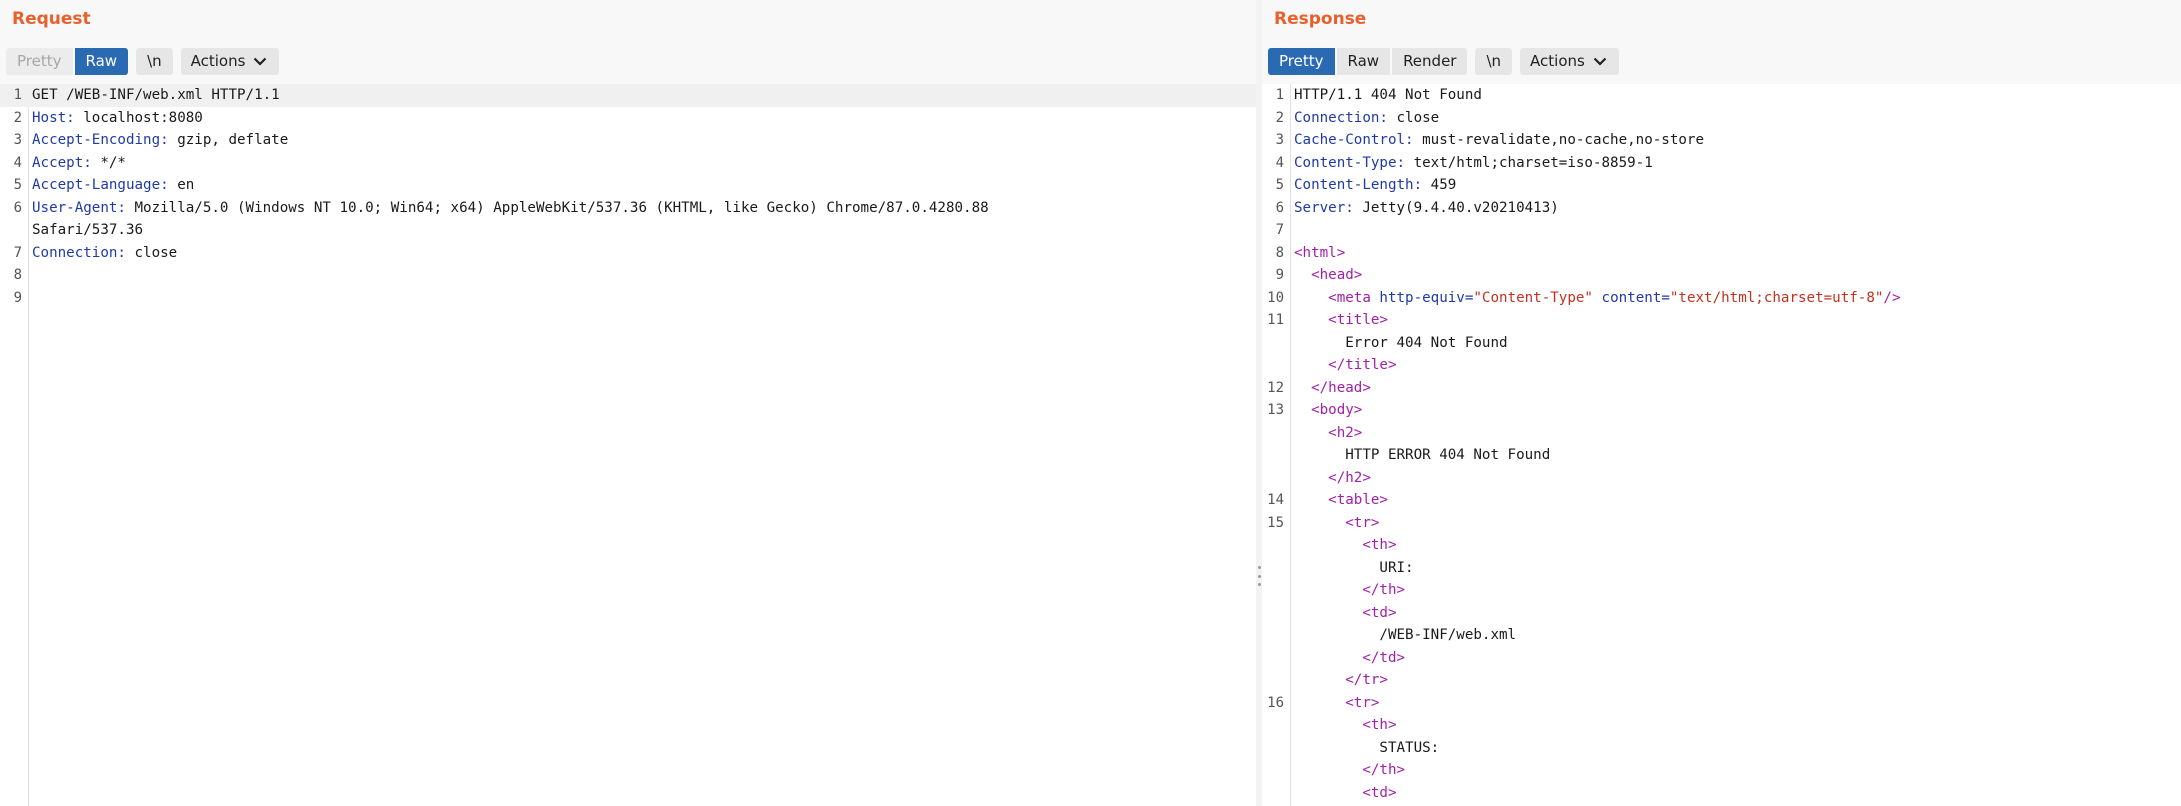 The image size is (2181, 806). What do you see at coordinates (1320, 19) in the screenshot?
I see `response-title: Response` at bounding box center [1320, 19].